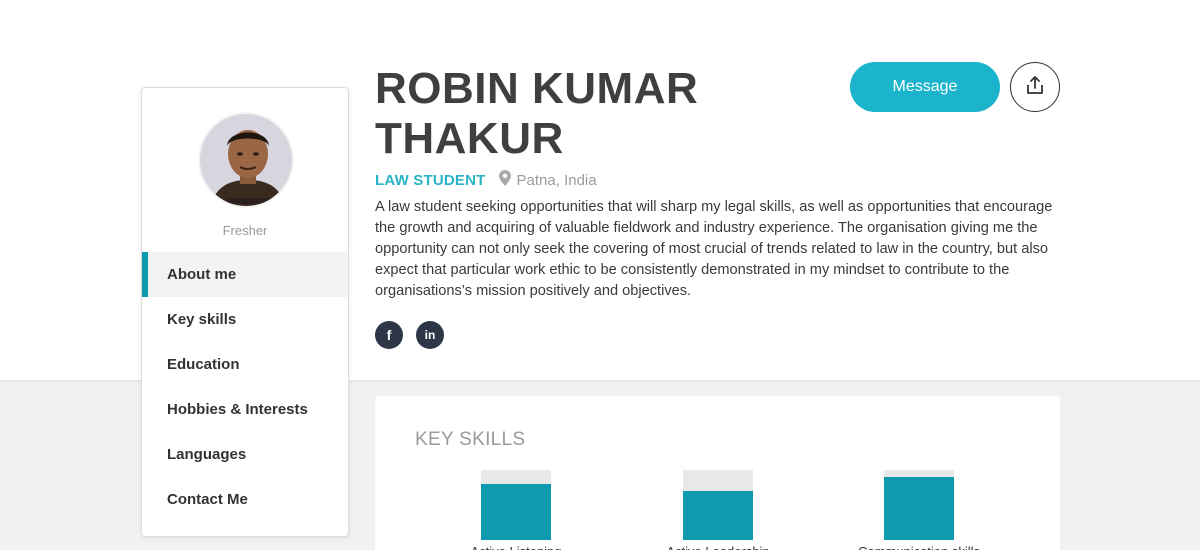 This screenshot has width=1200, height=550. What do you see at coordinates (556, 180) in the screenshot?
I see `profile-location: Patna, India` at bounding box center [556, 180].